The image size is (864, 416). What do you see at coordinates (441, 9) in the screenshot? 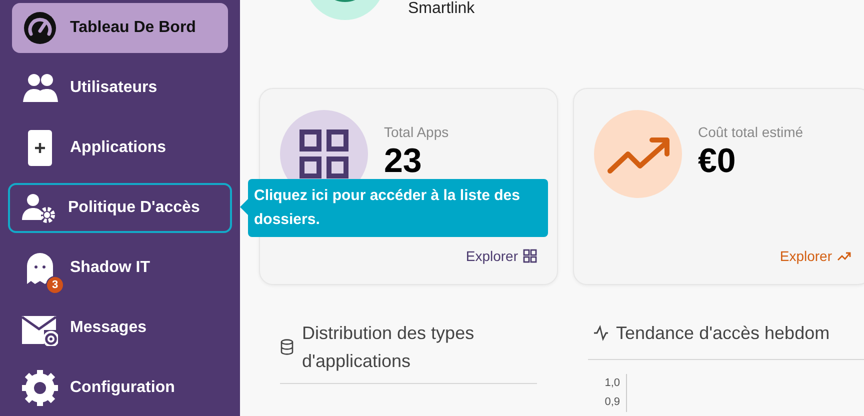
I see `org-name: Smartlink` at bounding box center [441, 9].